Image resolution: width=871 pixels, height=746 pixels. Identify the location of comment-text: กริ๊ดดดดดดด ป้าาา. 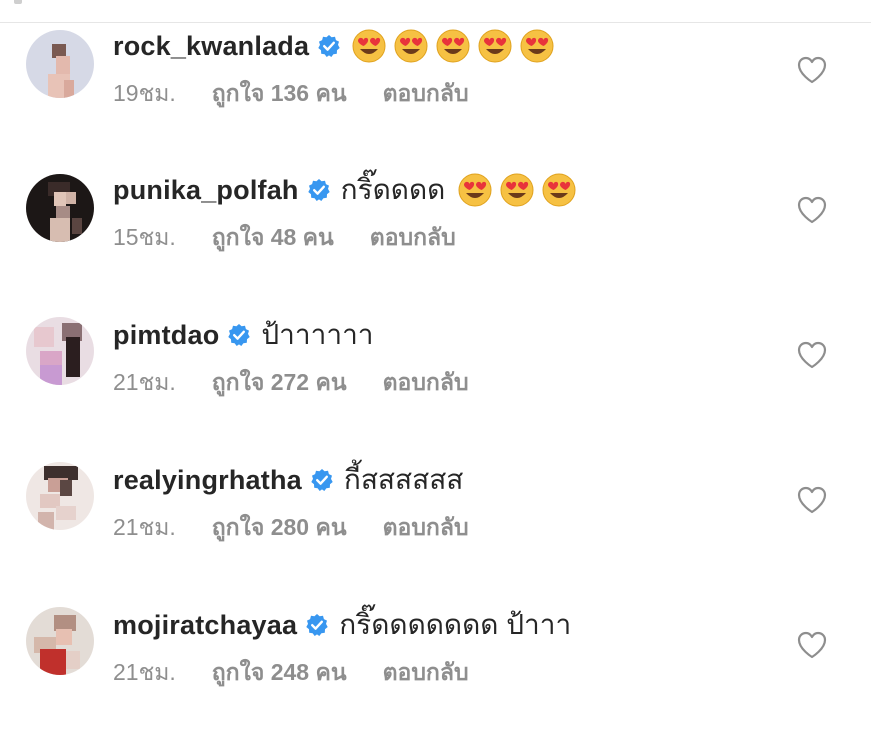
(455, 624).